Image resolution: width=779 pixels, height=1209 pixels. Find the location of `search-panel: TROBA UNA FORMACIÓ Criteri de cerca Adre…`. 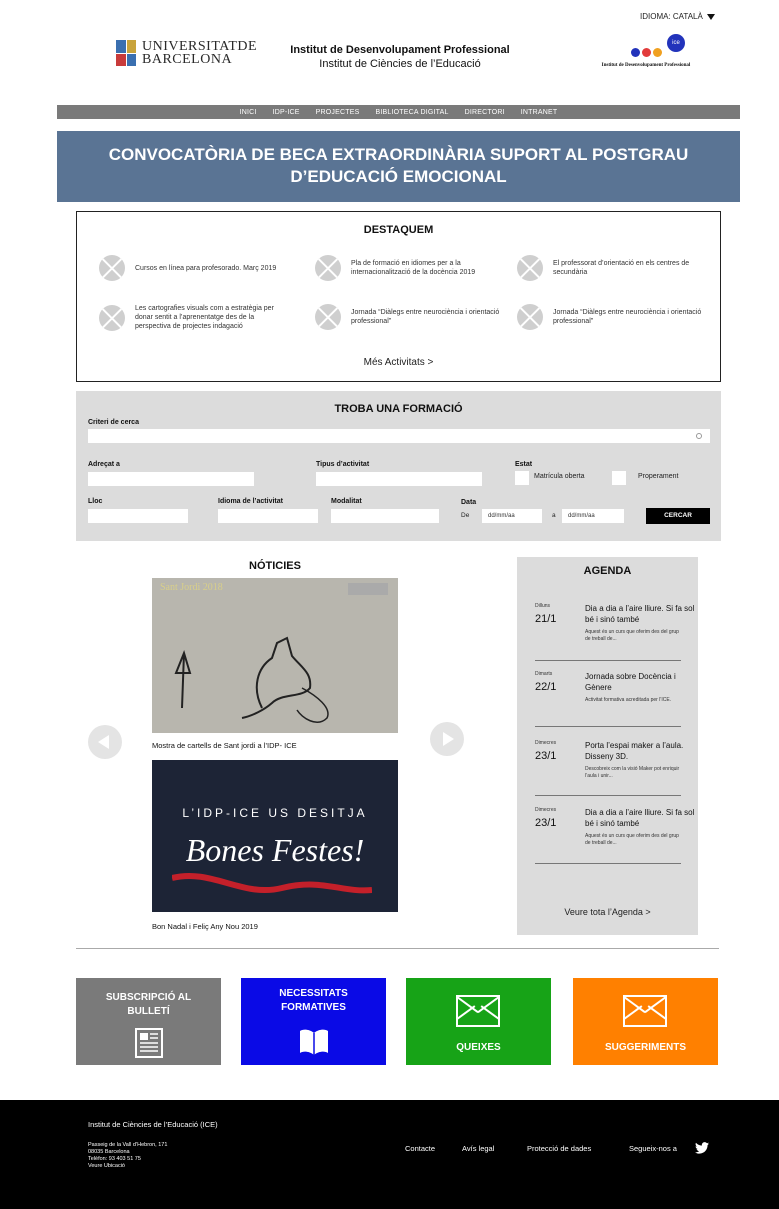

search-panel: TROBA UNA FORMACIÓ Criteri de cerca Adre… is located at coordinates (398, 466).